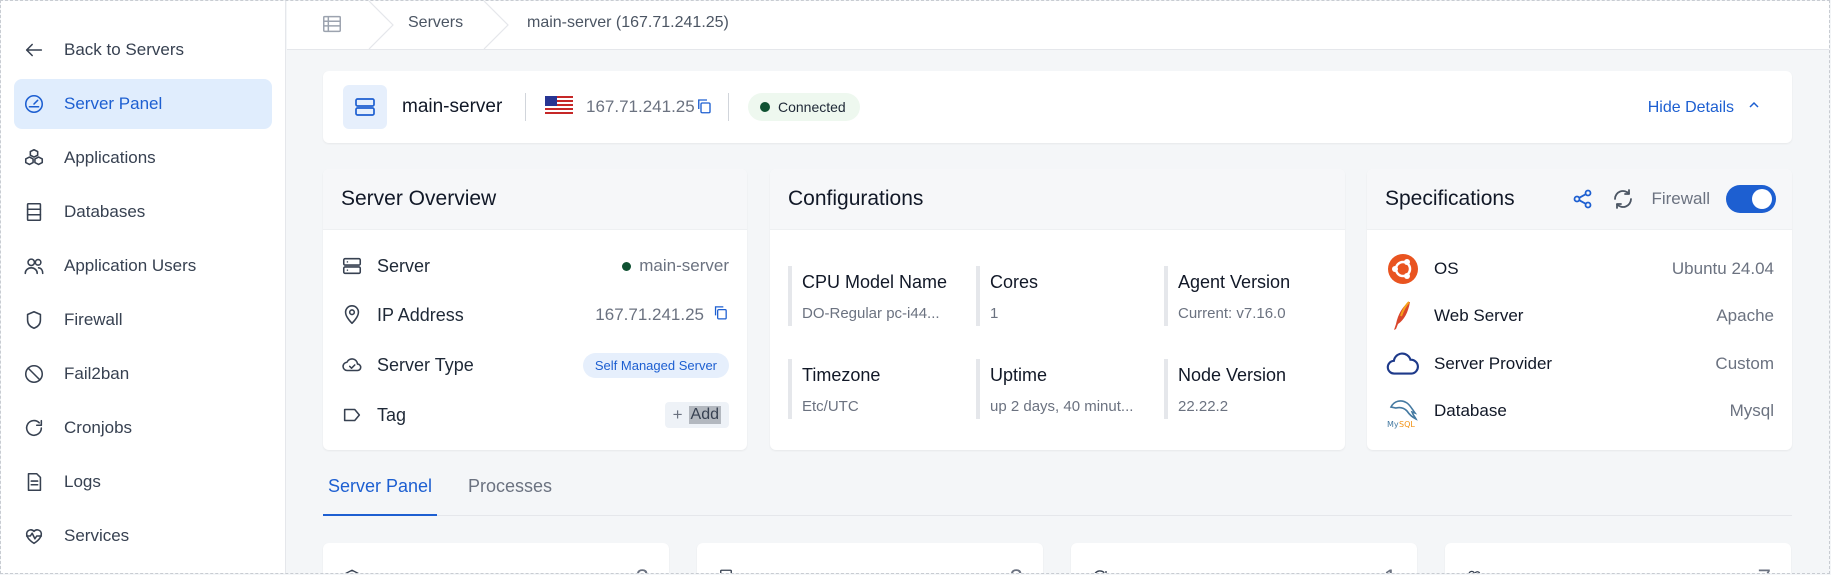 Image resolution: width=1831 pixels, height=575 pixels. What do you see at coordinates (1754, 107) in the screenshot?
I see `chevron-up-icon` at bounding box center [1754, 107].